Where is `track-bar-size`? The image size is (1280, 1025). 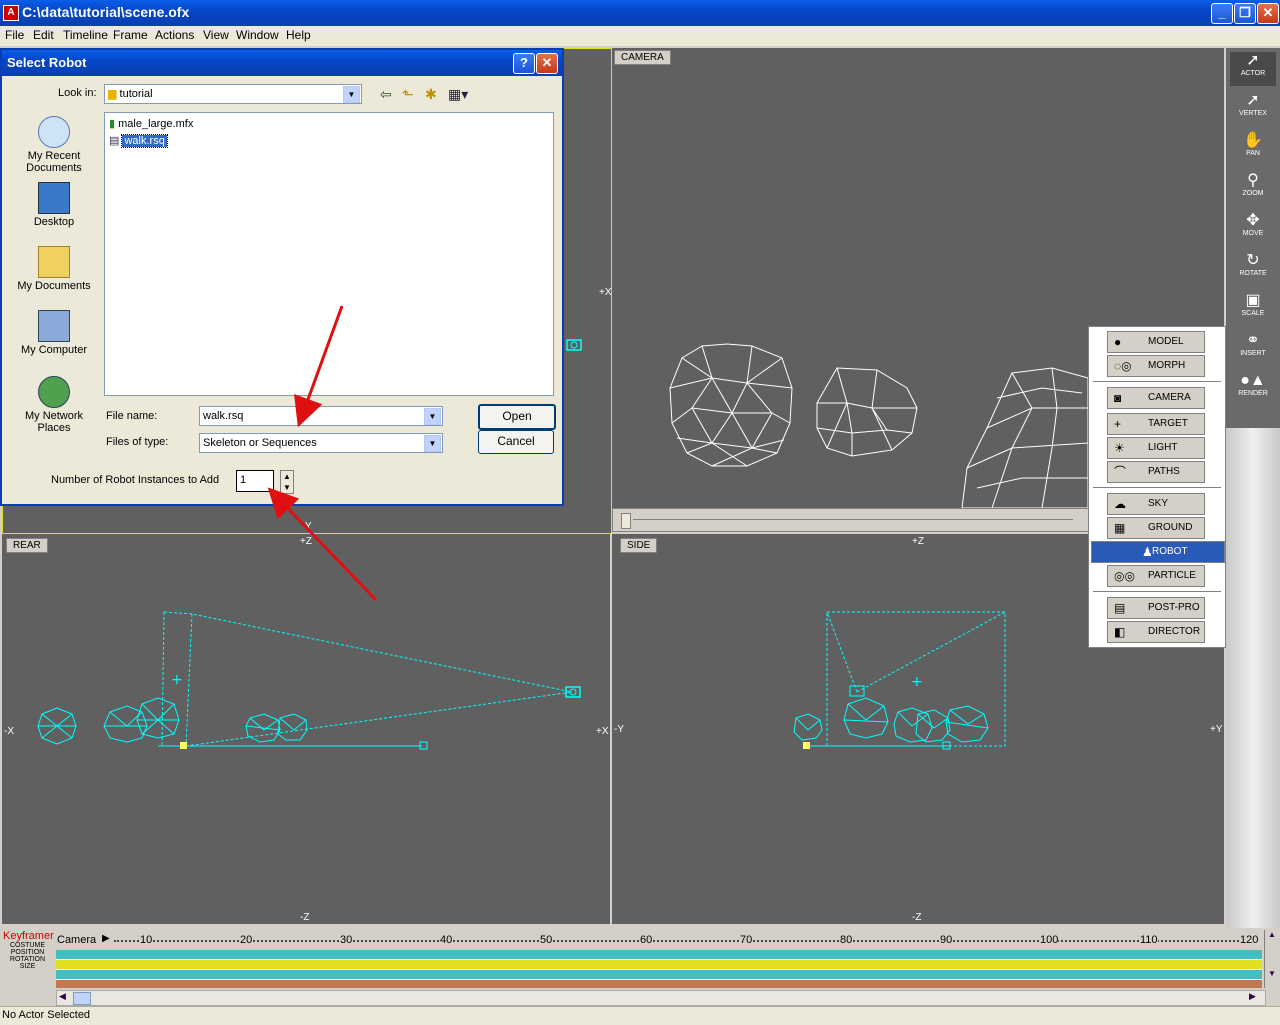
track-bar-size is located at coordinates (659, 984).